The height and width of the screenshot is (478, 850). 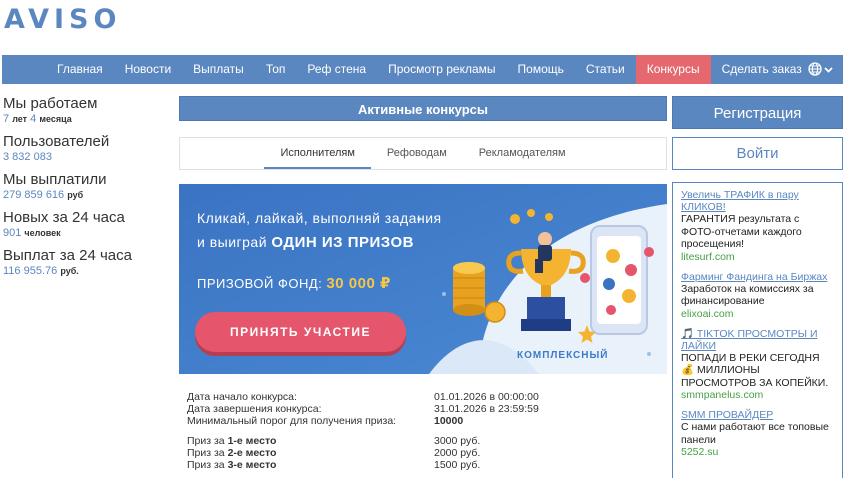 What do you see at coordinates (587, 334) in the screenshot?
I see `star-icon` at bounding box center [587, 334].